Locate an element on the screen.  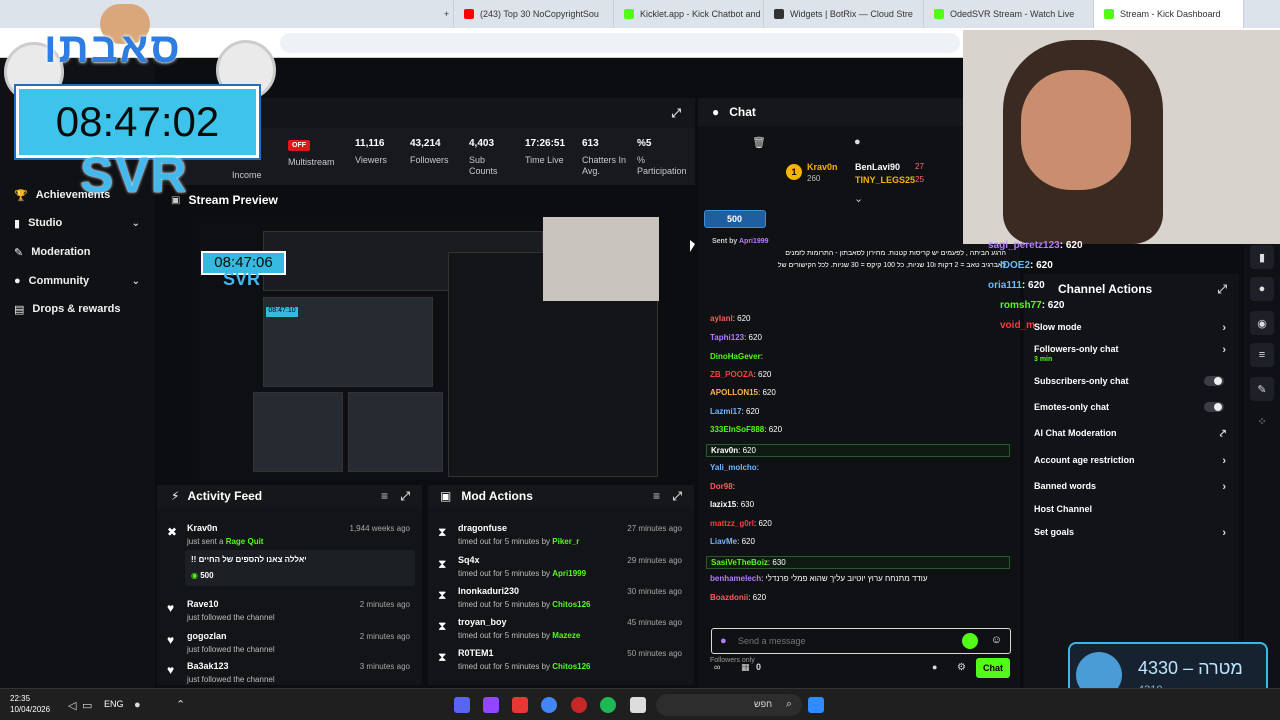
rail-wrench-button: ✎ is located at coordinates (1262, 389).